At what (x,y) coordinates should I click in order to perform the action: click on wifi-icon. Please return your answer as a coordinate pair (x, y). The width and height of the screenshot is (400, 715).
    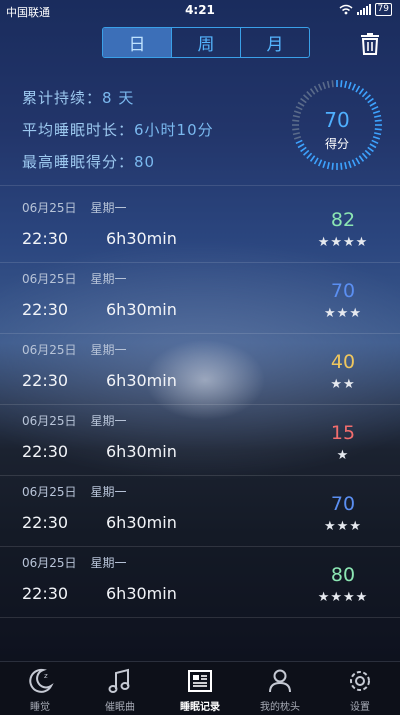
    Looking at the image, I should click on (346, 9).